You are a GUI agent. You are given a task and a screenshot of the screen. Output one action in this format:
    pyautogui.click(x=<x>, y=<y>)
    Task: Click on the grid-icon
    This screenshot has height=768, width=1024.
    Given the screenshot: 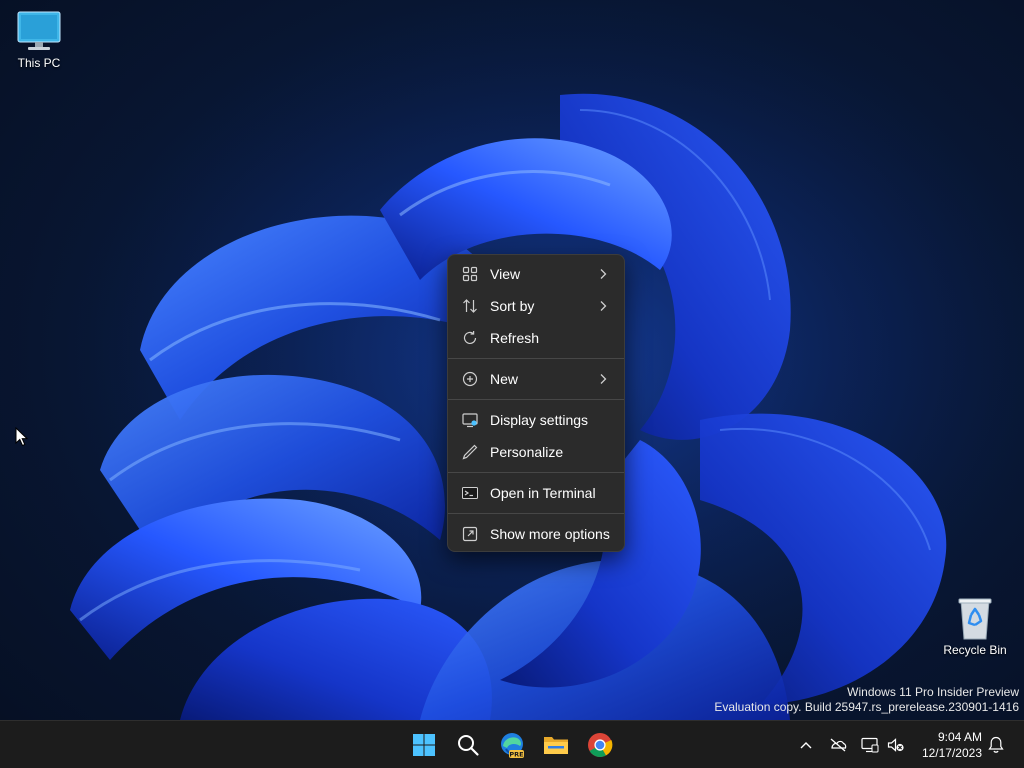 What is the action you would take?
    pyautogui.click(x=470, y=274)
    